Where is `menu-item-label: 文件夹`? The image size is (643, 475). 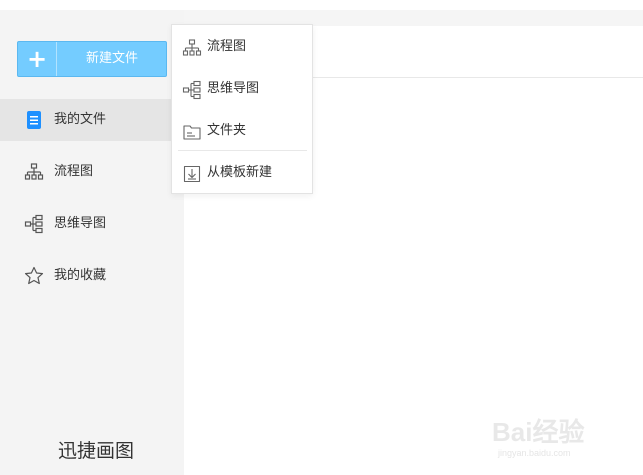 menu-item-label: 文件夹 is located at coordinates (227, 130).